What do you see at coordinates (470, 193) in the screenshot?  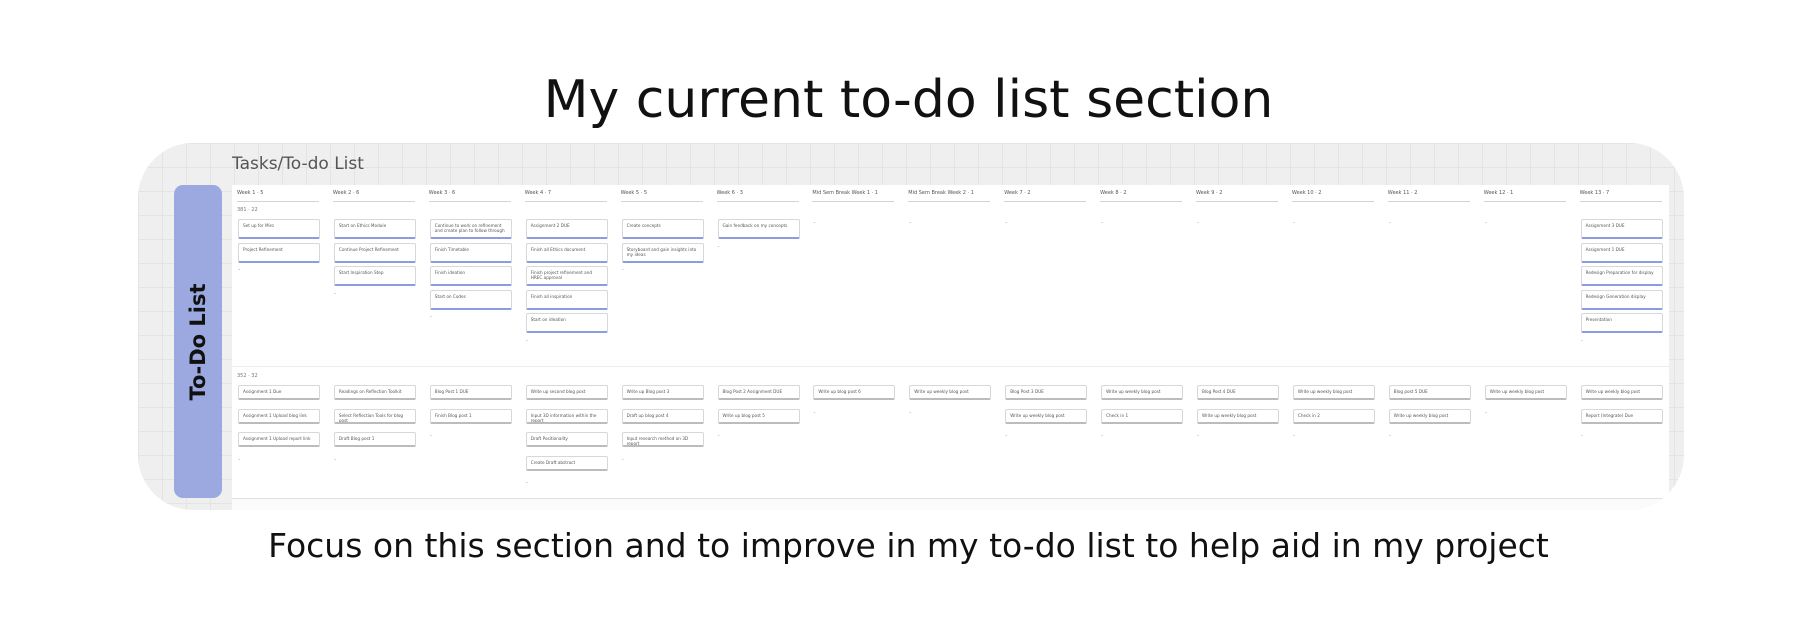 I see `week-header: Week 3 · 6` at bounding box center [470, 193].